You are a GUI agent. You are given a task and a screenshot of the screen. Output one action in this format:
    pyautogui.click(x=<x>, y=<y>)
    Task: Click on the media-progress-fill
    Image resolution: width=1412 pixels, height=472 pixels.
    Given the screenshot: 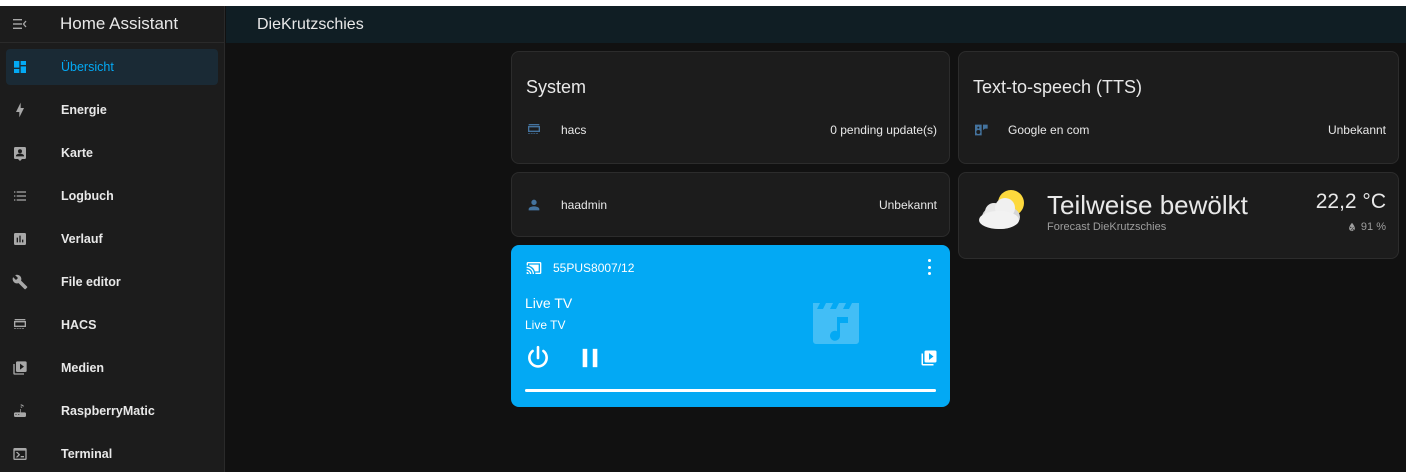 What is the action you would take?
    pyautogui.click(x=730, y=390)
    